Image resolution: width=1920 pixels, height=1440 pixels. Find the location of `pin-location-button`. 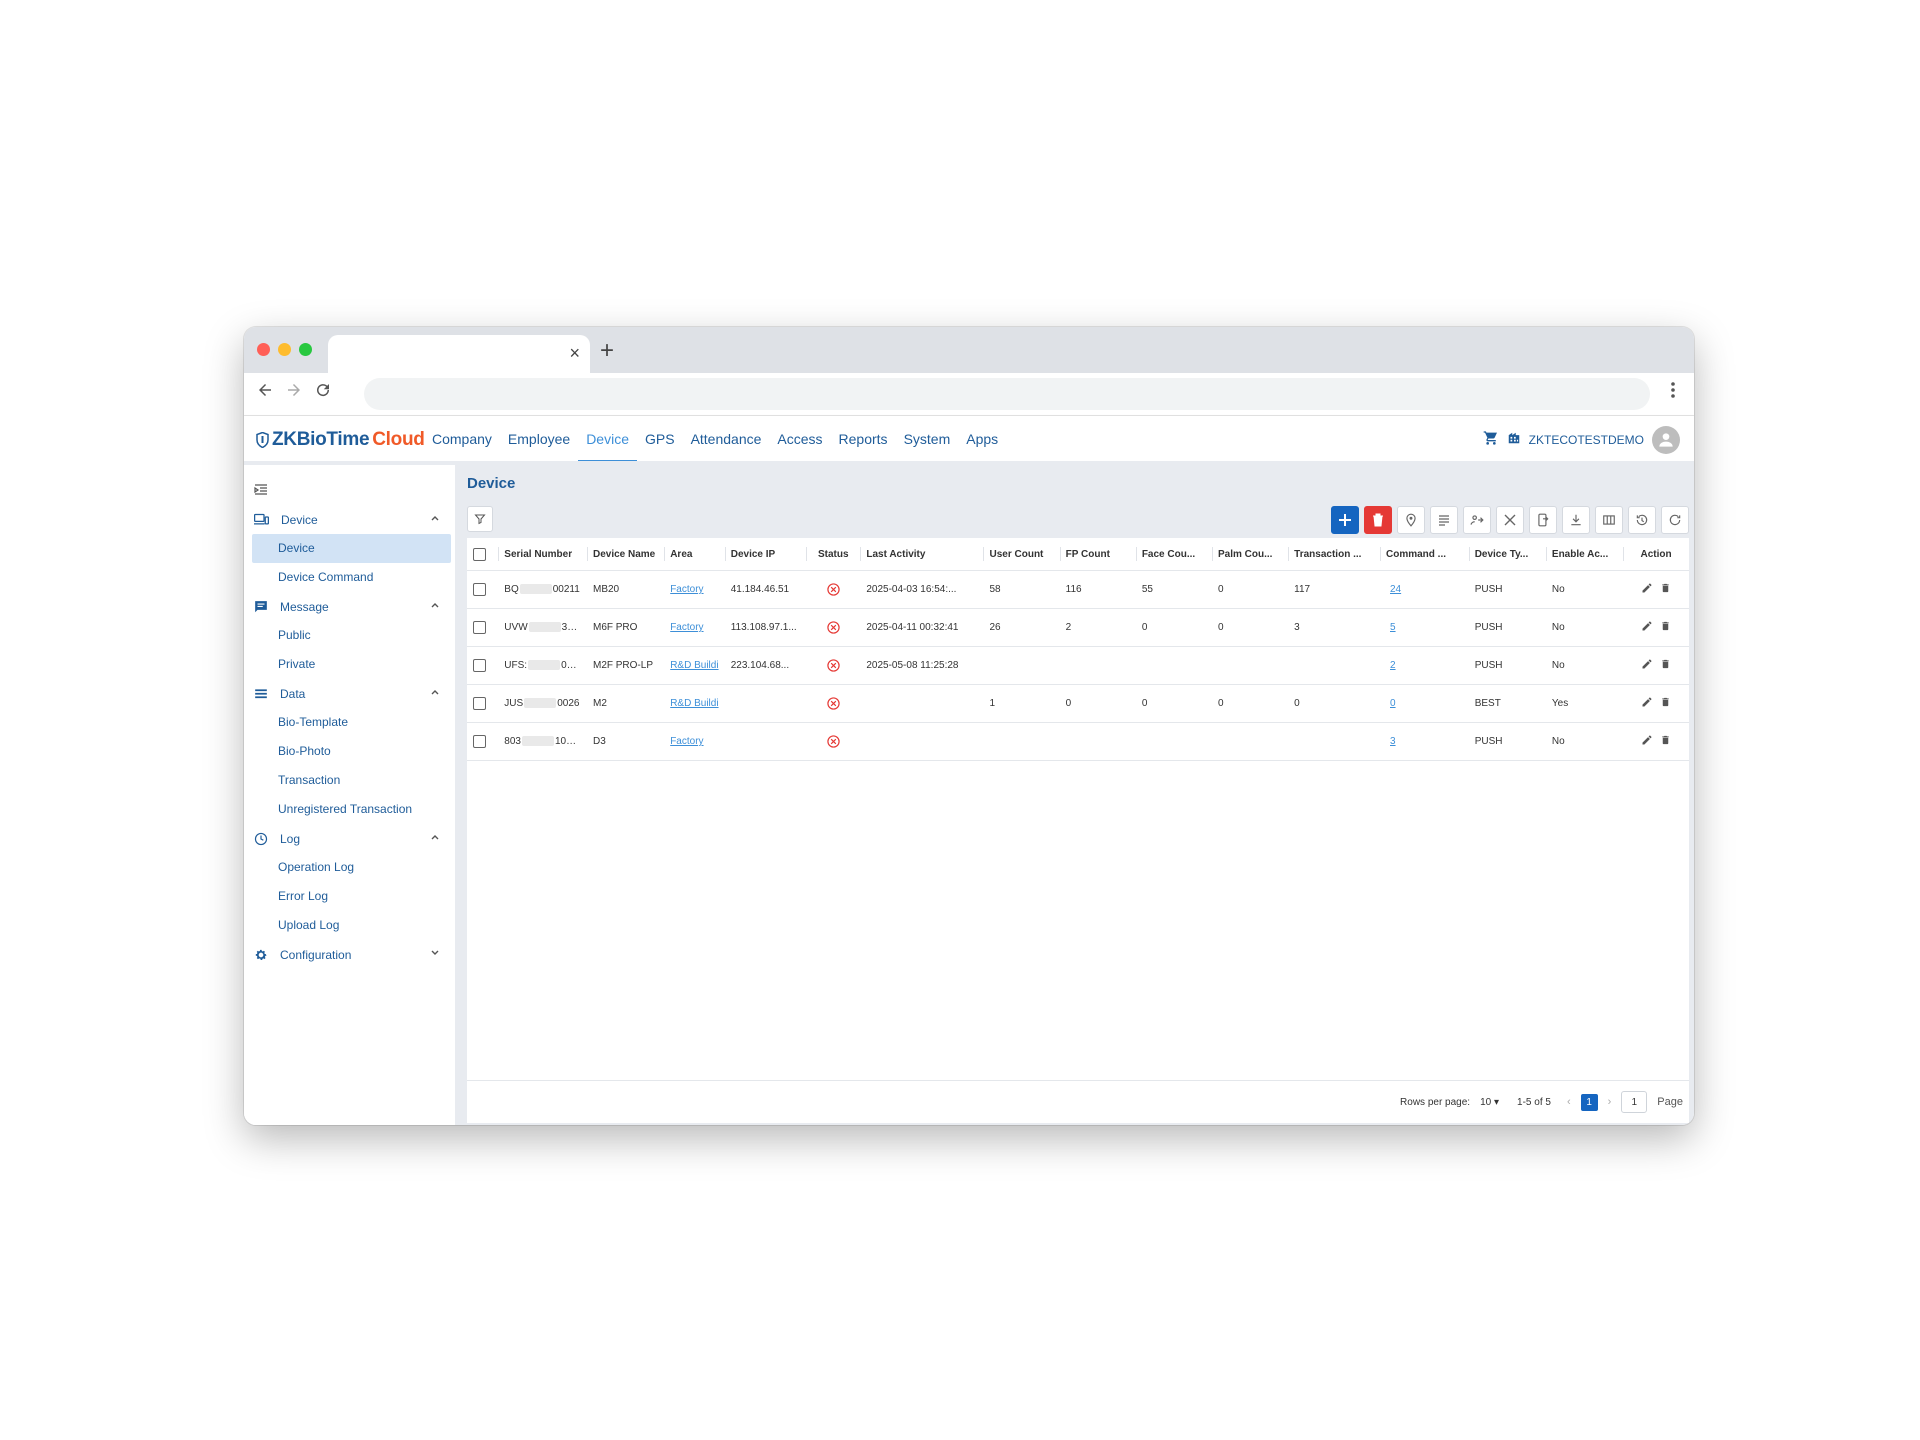

pin-location-button is located at coordinates (1411, 520).